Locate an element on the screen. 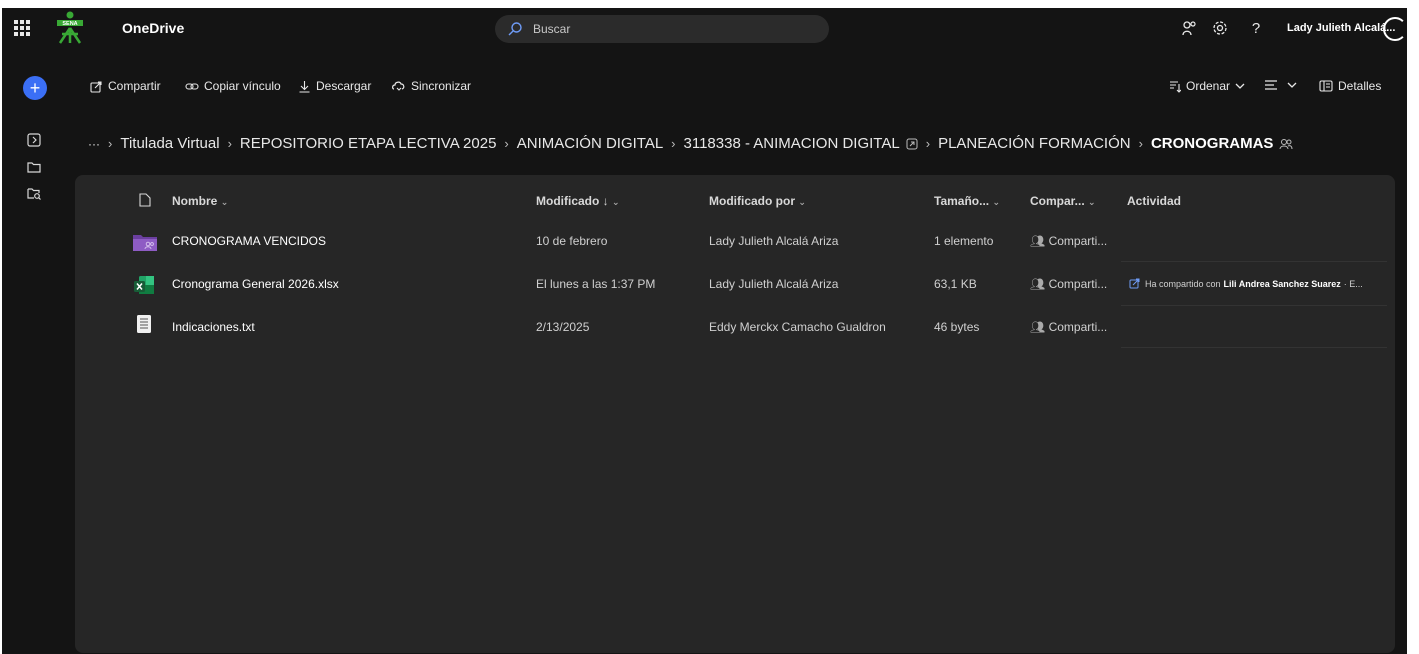  details-label: Detalles is located at coordinates (1360, 86).